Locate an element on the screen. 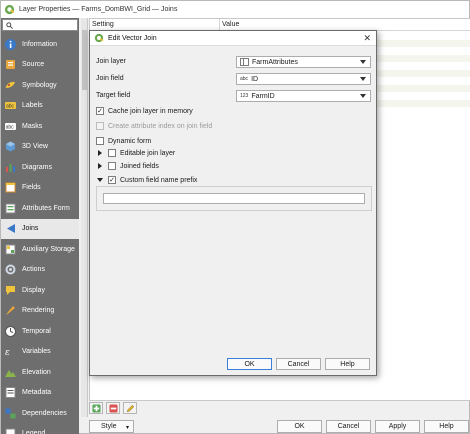 This screenshot has width=470, height=434. close-icon: ✕ is located at coordinates (367, 38).